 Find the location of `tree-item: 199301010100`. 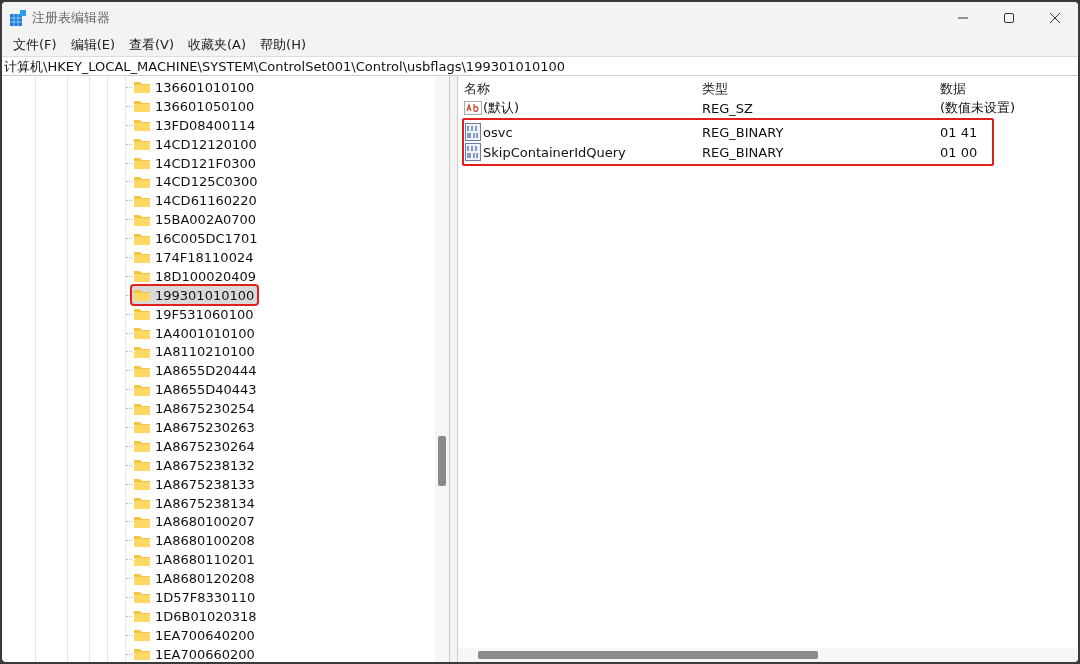

tree-item: 199301010100 is located at coordinates (195, 295).